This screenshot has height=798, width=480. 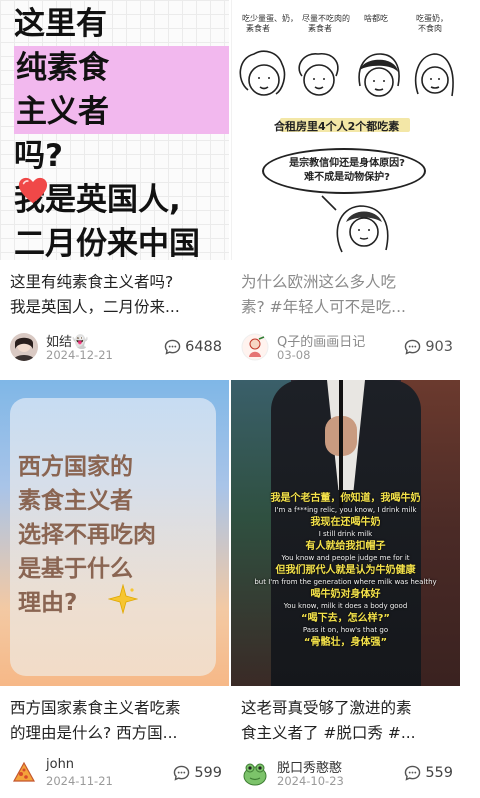 I want to click on heart-icon, so click(x=33, y=190).